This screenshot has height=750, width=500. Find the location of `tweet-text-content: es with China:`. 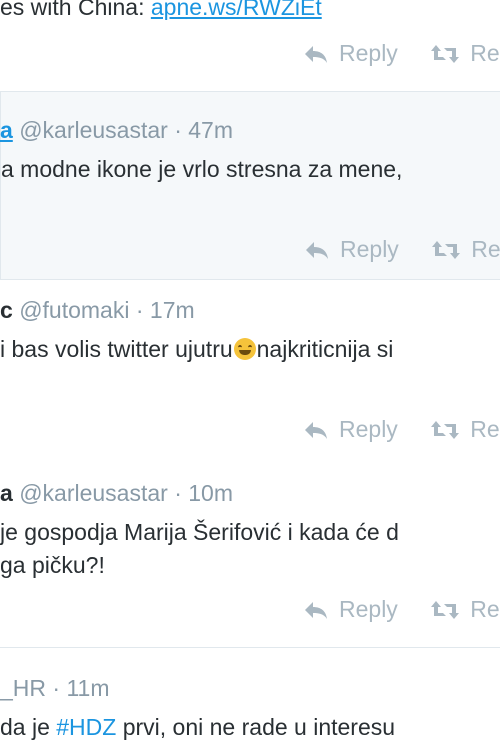

tweet-text-content: es with China: is located at coordinates (75, 10).